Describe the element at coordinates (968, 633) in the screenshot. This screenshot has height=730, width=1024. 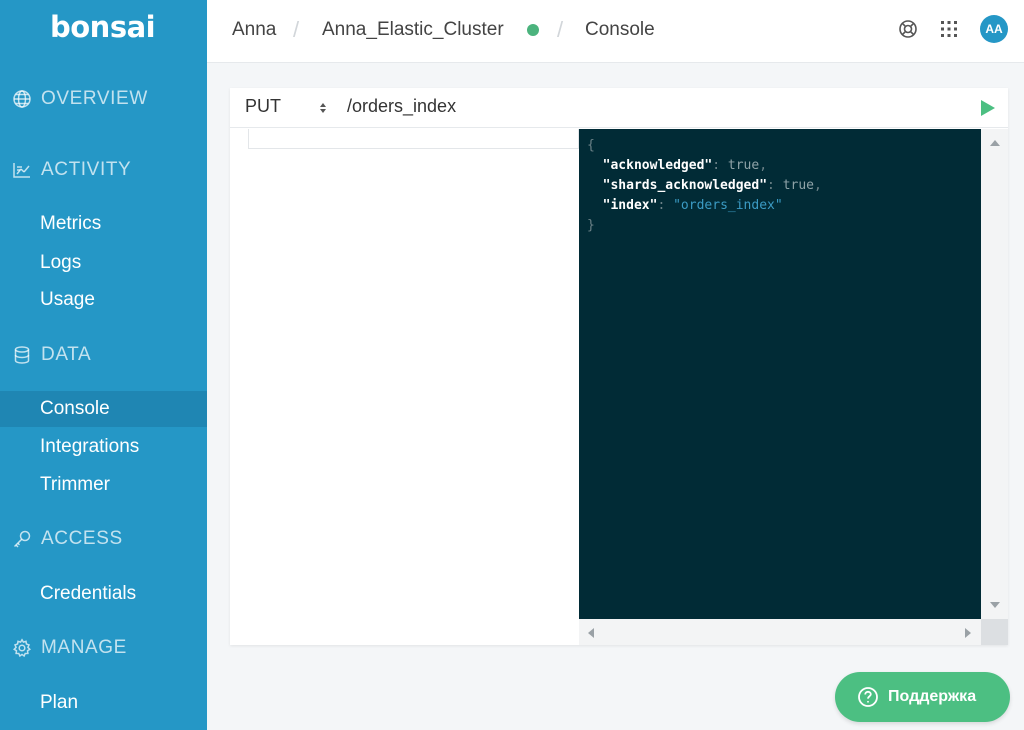
I see `scroll-right-icon` at that location.